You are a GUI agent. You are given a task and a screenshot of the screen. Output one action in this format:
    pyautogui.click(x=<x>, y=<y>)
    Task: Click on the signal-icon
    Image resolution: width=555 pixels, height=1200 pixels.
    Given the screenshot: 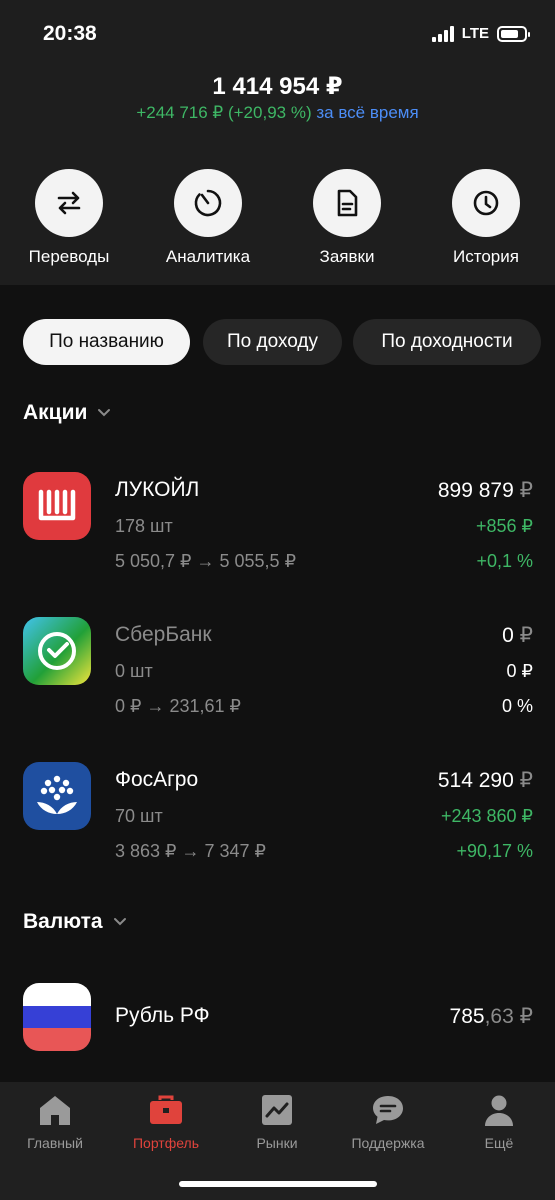 What is the action you would take?
    pyautogui.click(x=442, y=33)
    